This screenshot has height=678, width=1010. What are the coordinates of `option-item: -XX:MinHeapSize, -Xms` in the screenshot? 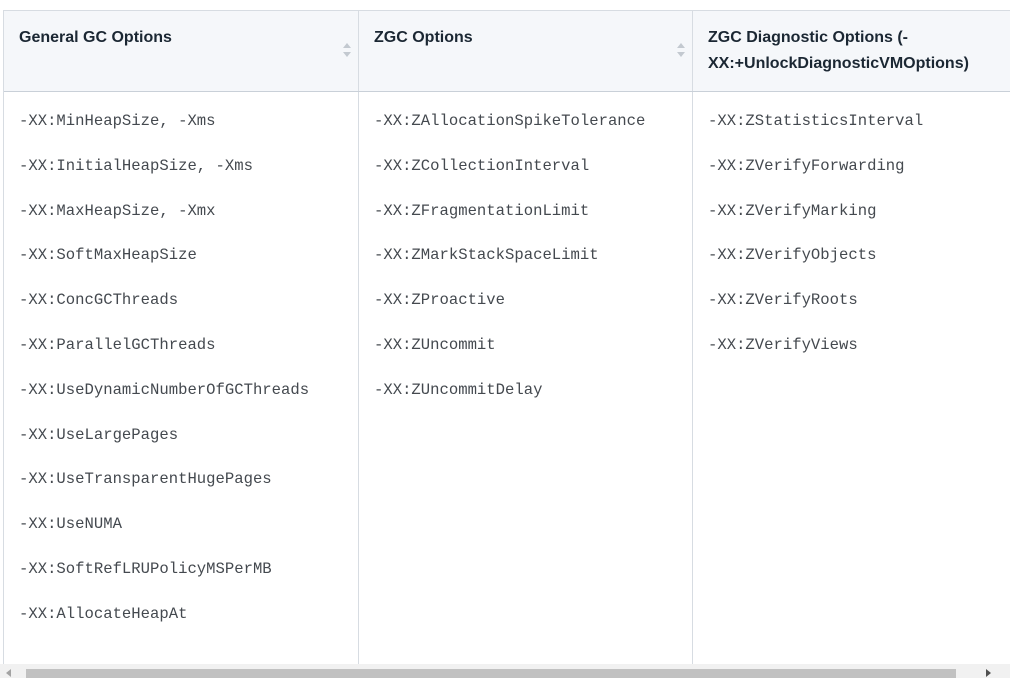 It's located at (117, 121).